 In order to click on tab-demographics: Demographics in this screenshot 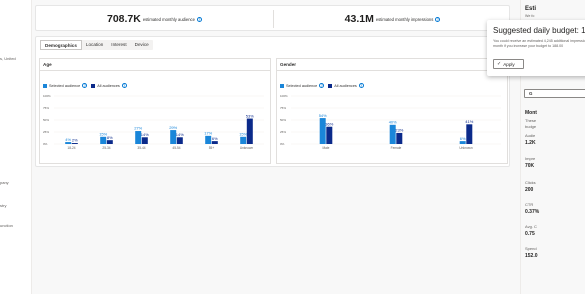, I will do `click(61, 45)`.